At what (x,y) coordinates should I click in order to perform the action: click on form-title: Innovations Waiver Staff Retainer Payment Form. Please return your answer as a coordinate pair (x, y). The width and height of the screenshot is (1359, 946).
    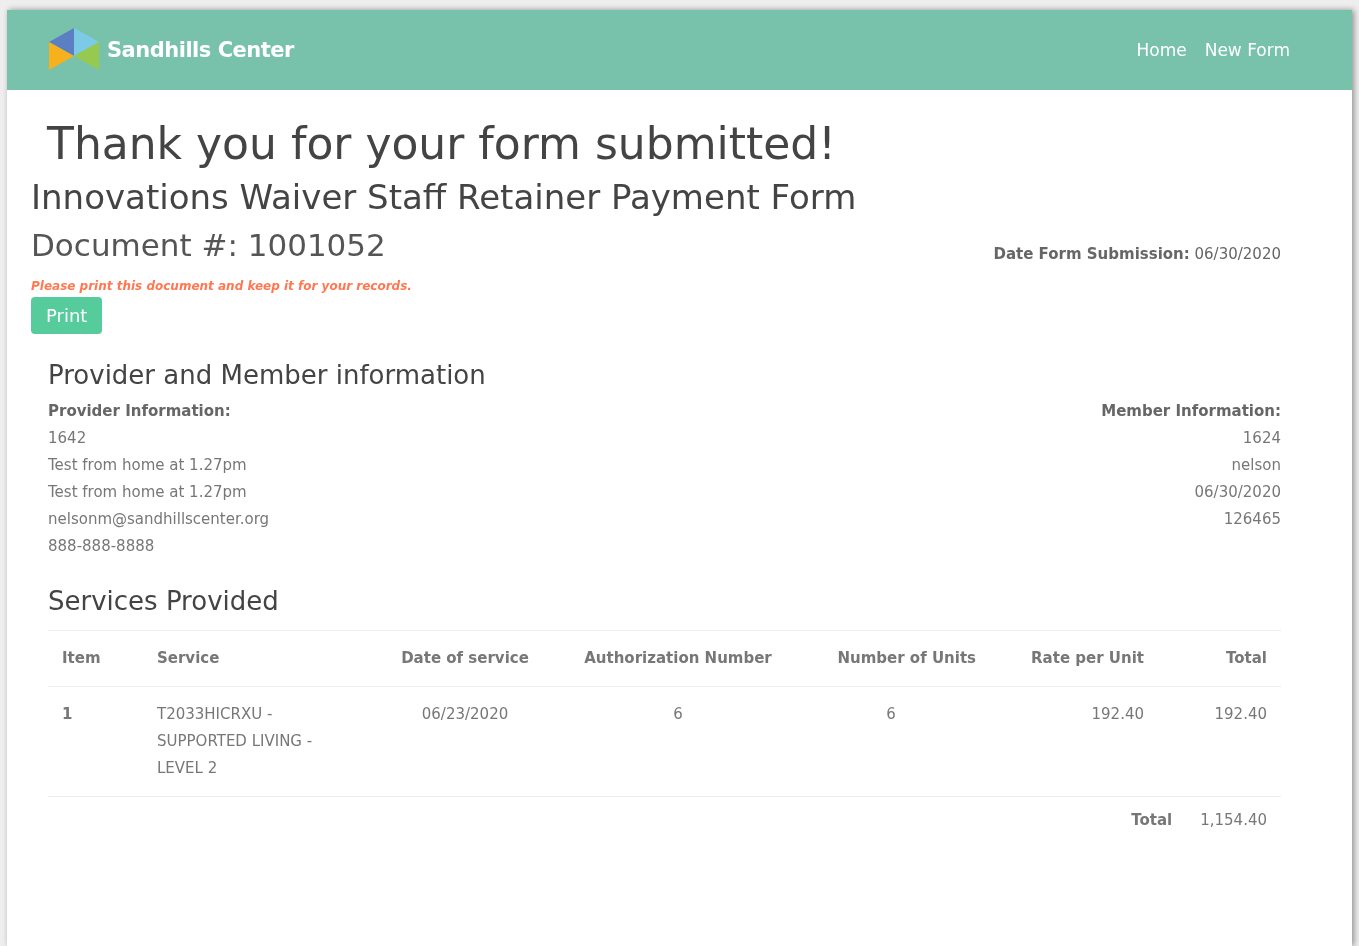
    Looking at the image, I should click on (444, 197).